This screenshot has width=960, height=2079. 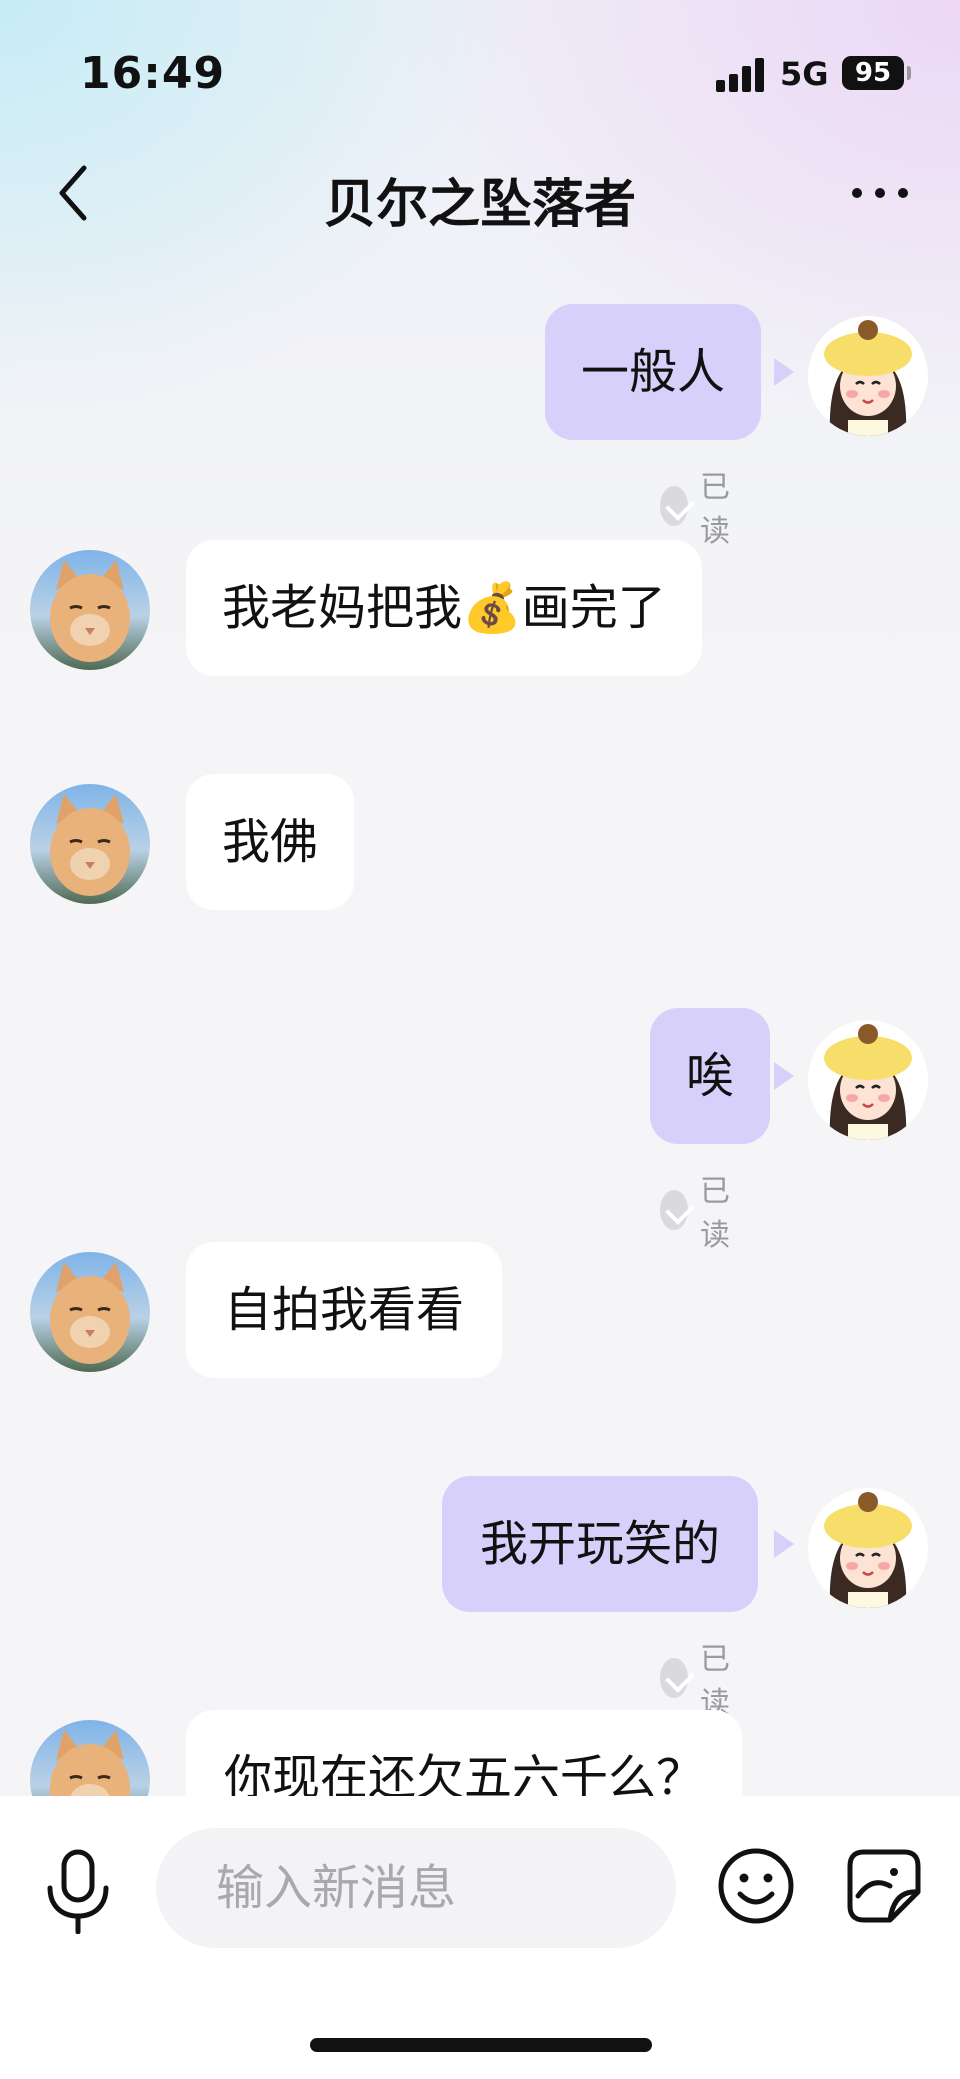 What do you see at coordinates (880, 195) in the screenshot?
I see `more-dots-icon` at bounding box center [880, 195].